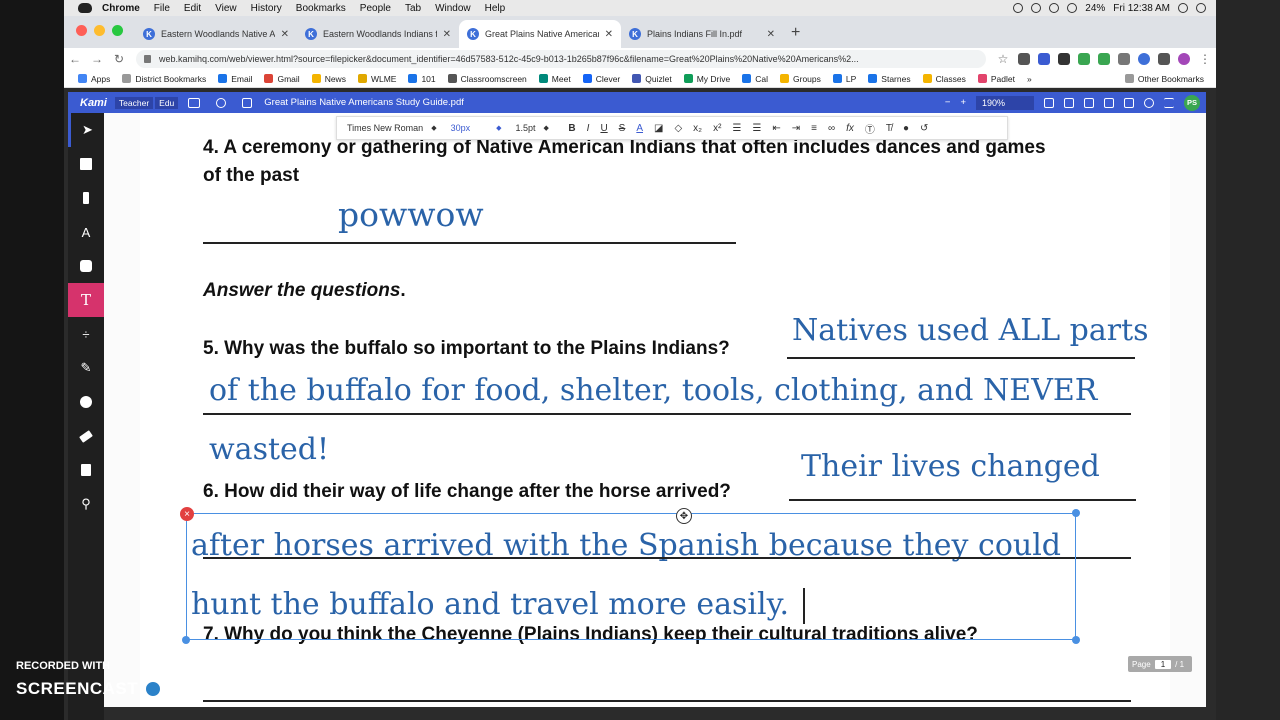 Image resolution: width=1280 pixels, height=720 pixels. What do you see at coordinates (1201, 8) in the screenshot?
I see `control-center-icon` at bounding box center [1201, 8].